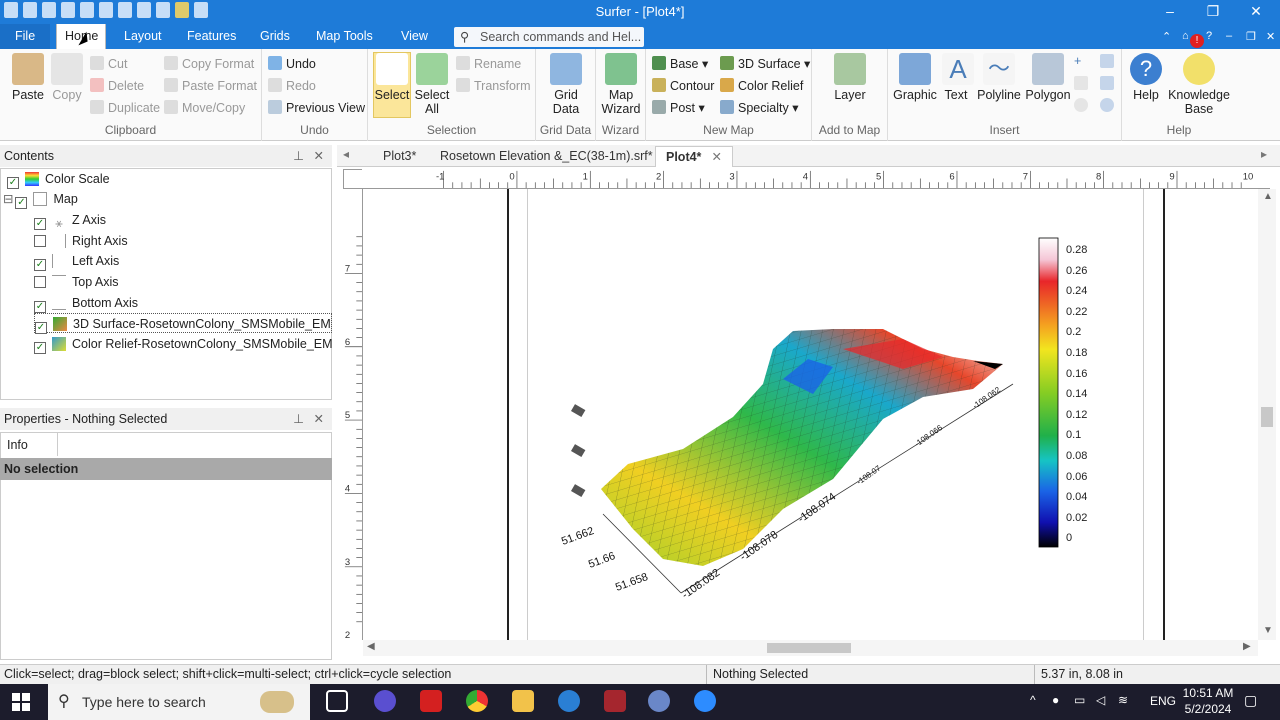 This screenshot has width=1280, height=720. What do you see at coordinates (209, 63) in the screenshot?
I see `copy-format-button: Copy Format` at bounding box center [209, 63].